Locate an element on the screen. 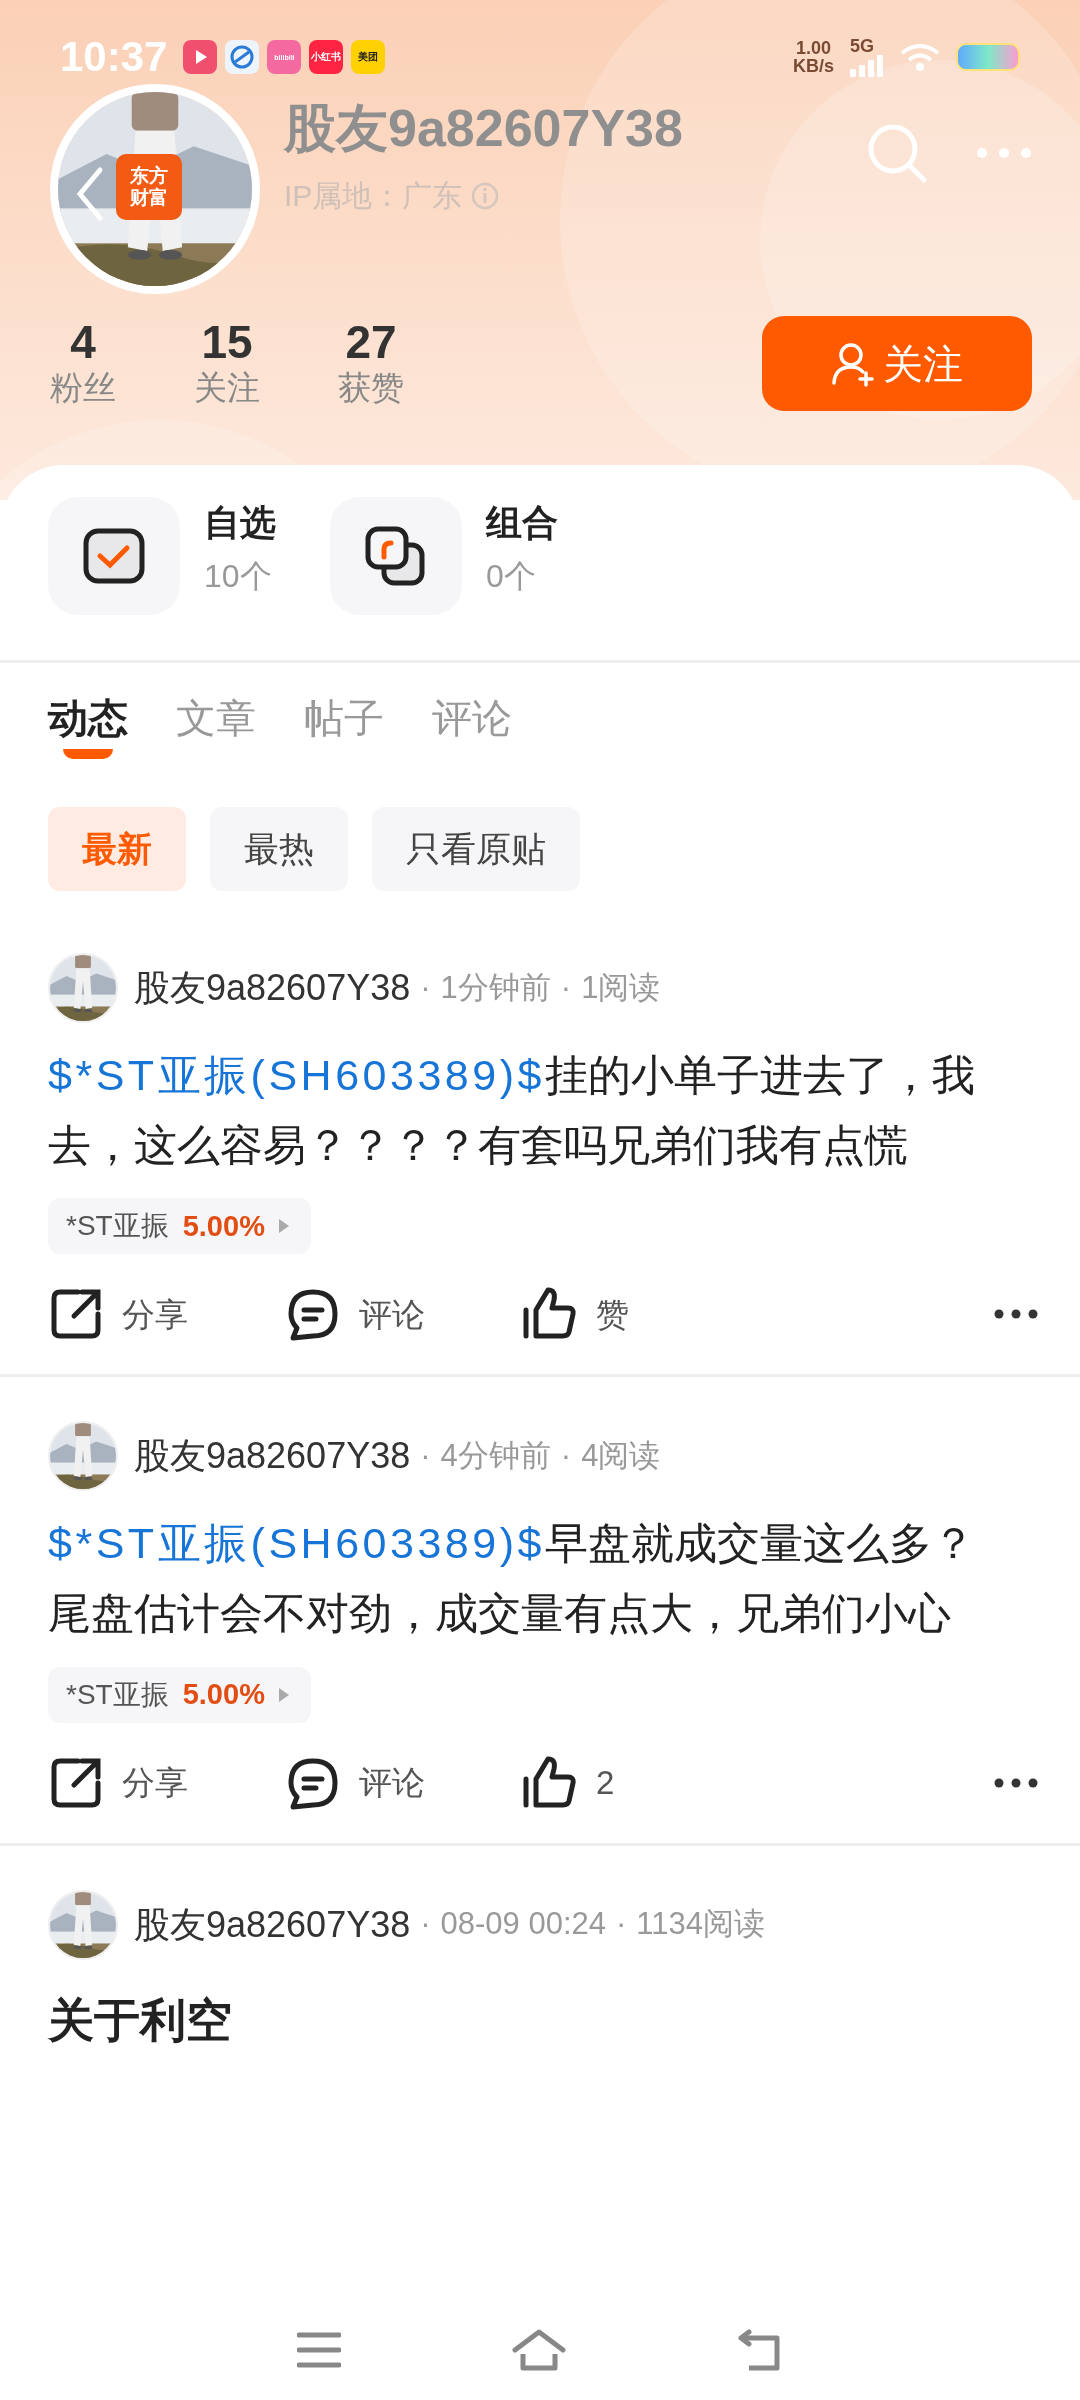 Image resolution: width=1080 pixels, height=2400 pixels. post-time: 4分钟前 is located at coordinates (495, 1456).